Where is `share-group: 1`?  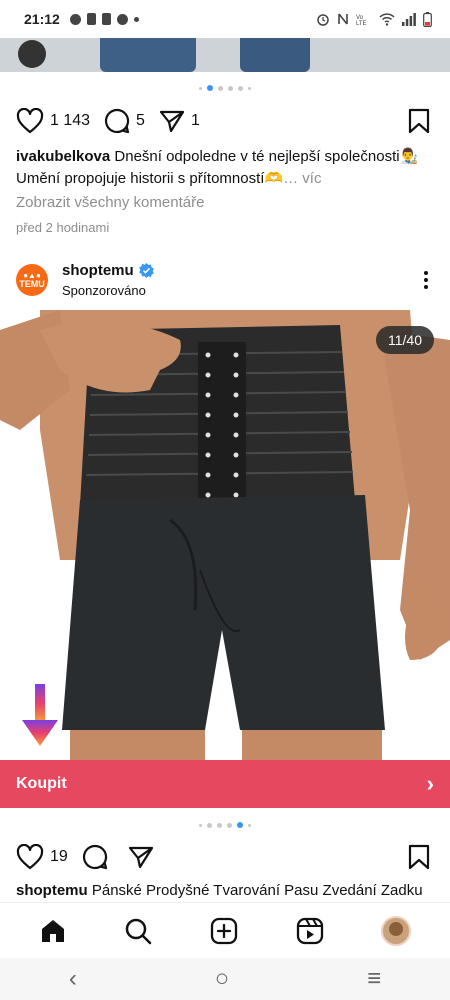
share-group: 1 is located at coordinates (179, 121).